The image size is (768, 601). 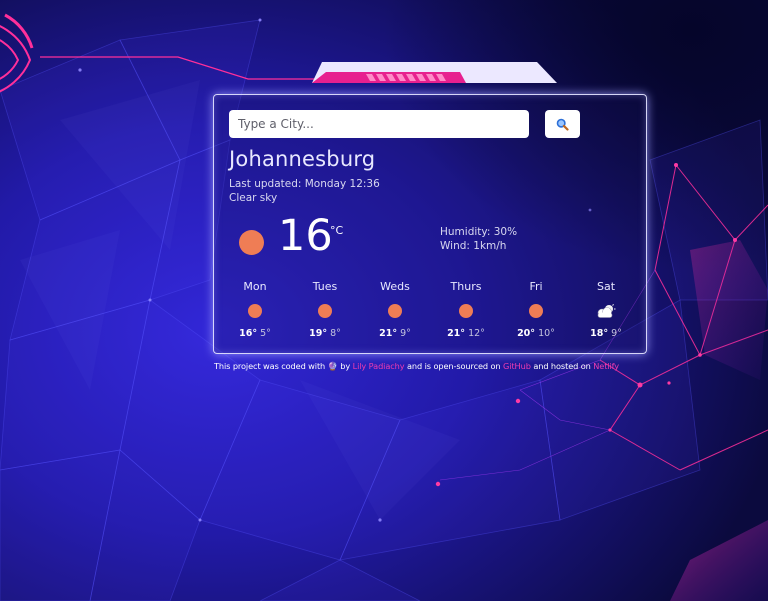 What do you see at coordinates (599, 333) in the screenshot?
I see `forecast-high: 18°` at bounding box center [599, 333].